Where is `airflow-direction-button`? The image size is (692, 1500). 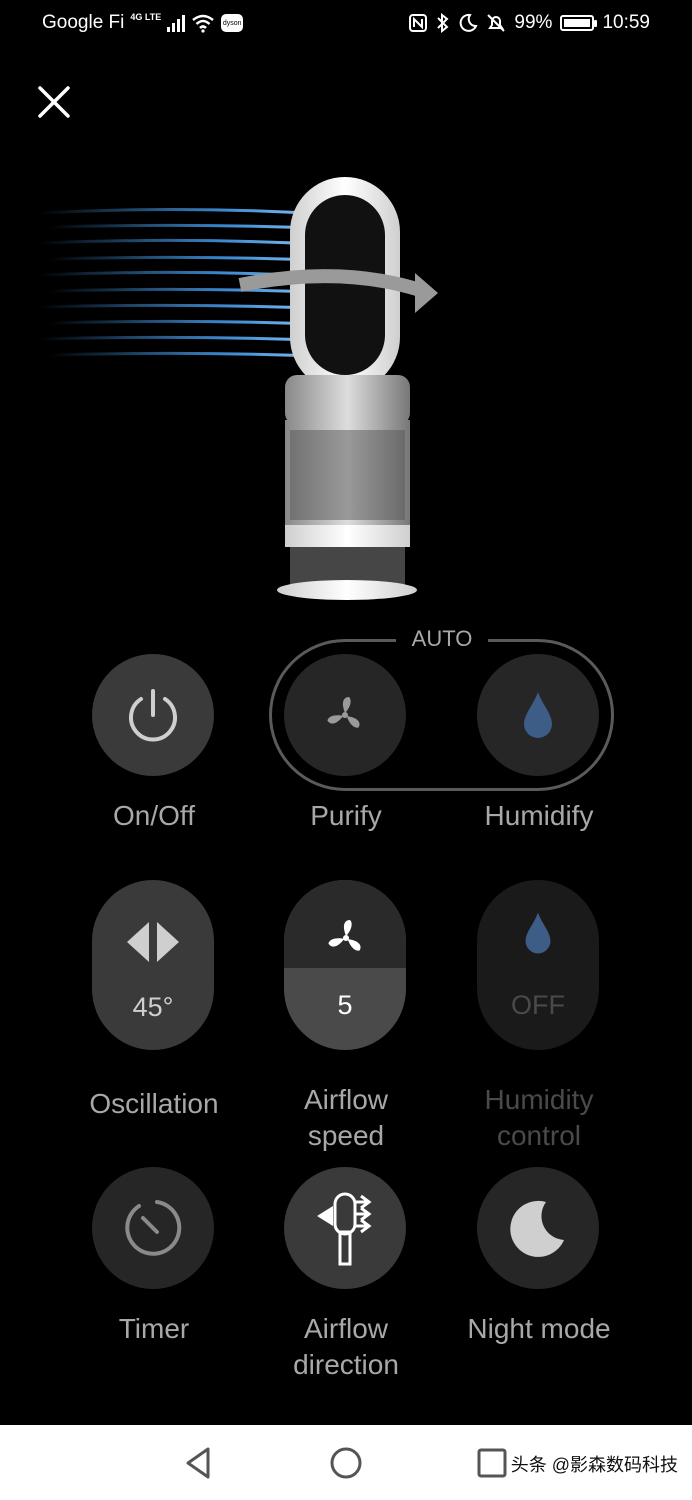
airflow-direction-button is located at coordinates (345, 1228).